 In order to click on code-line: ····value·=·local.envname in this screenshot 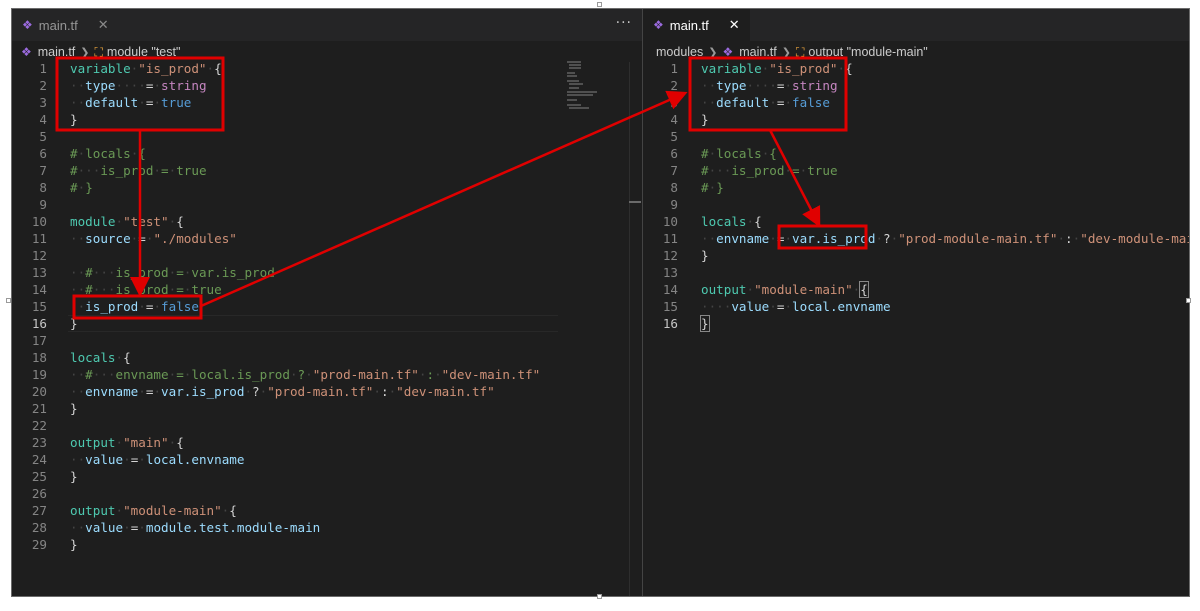, I will do `click(796, 306)`.